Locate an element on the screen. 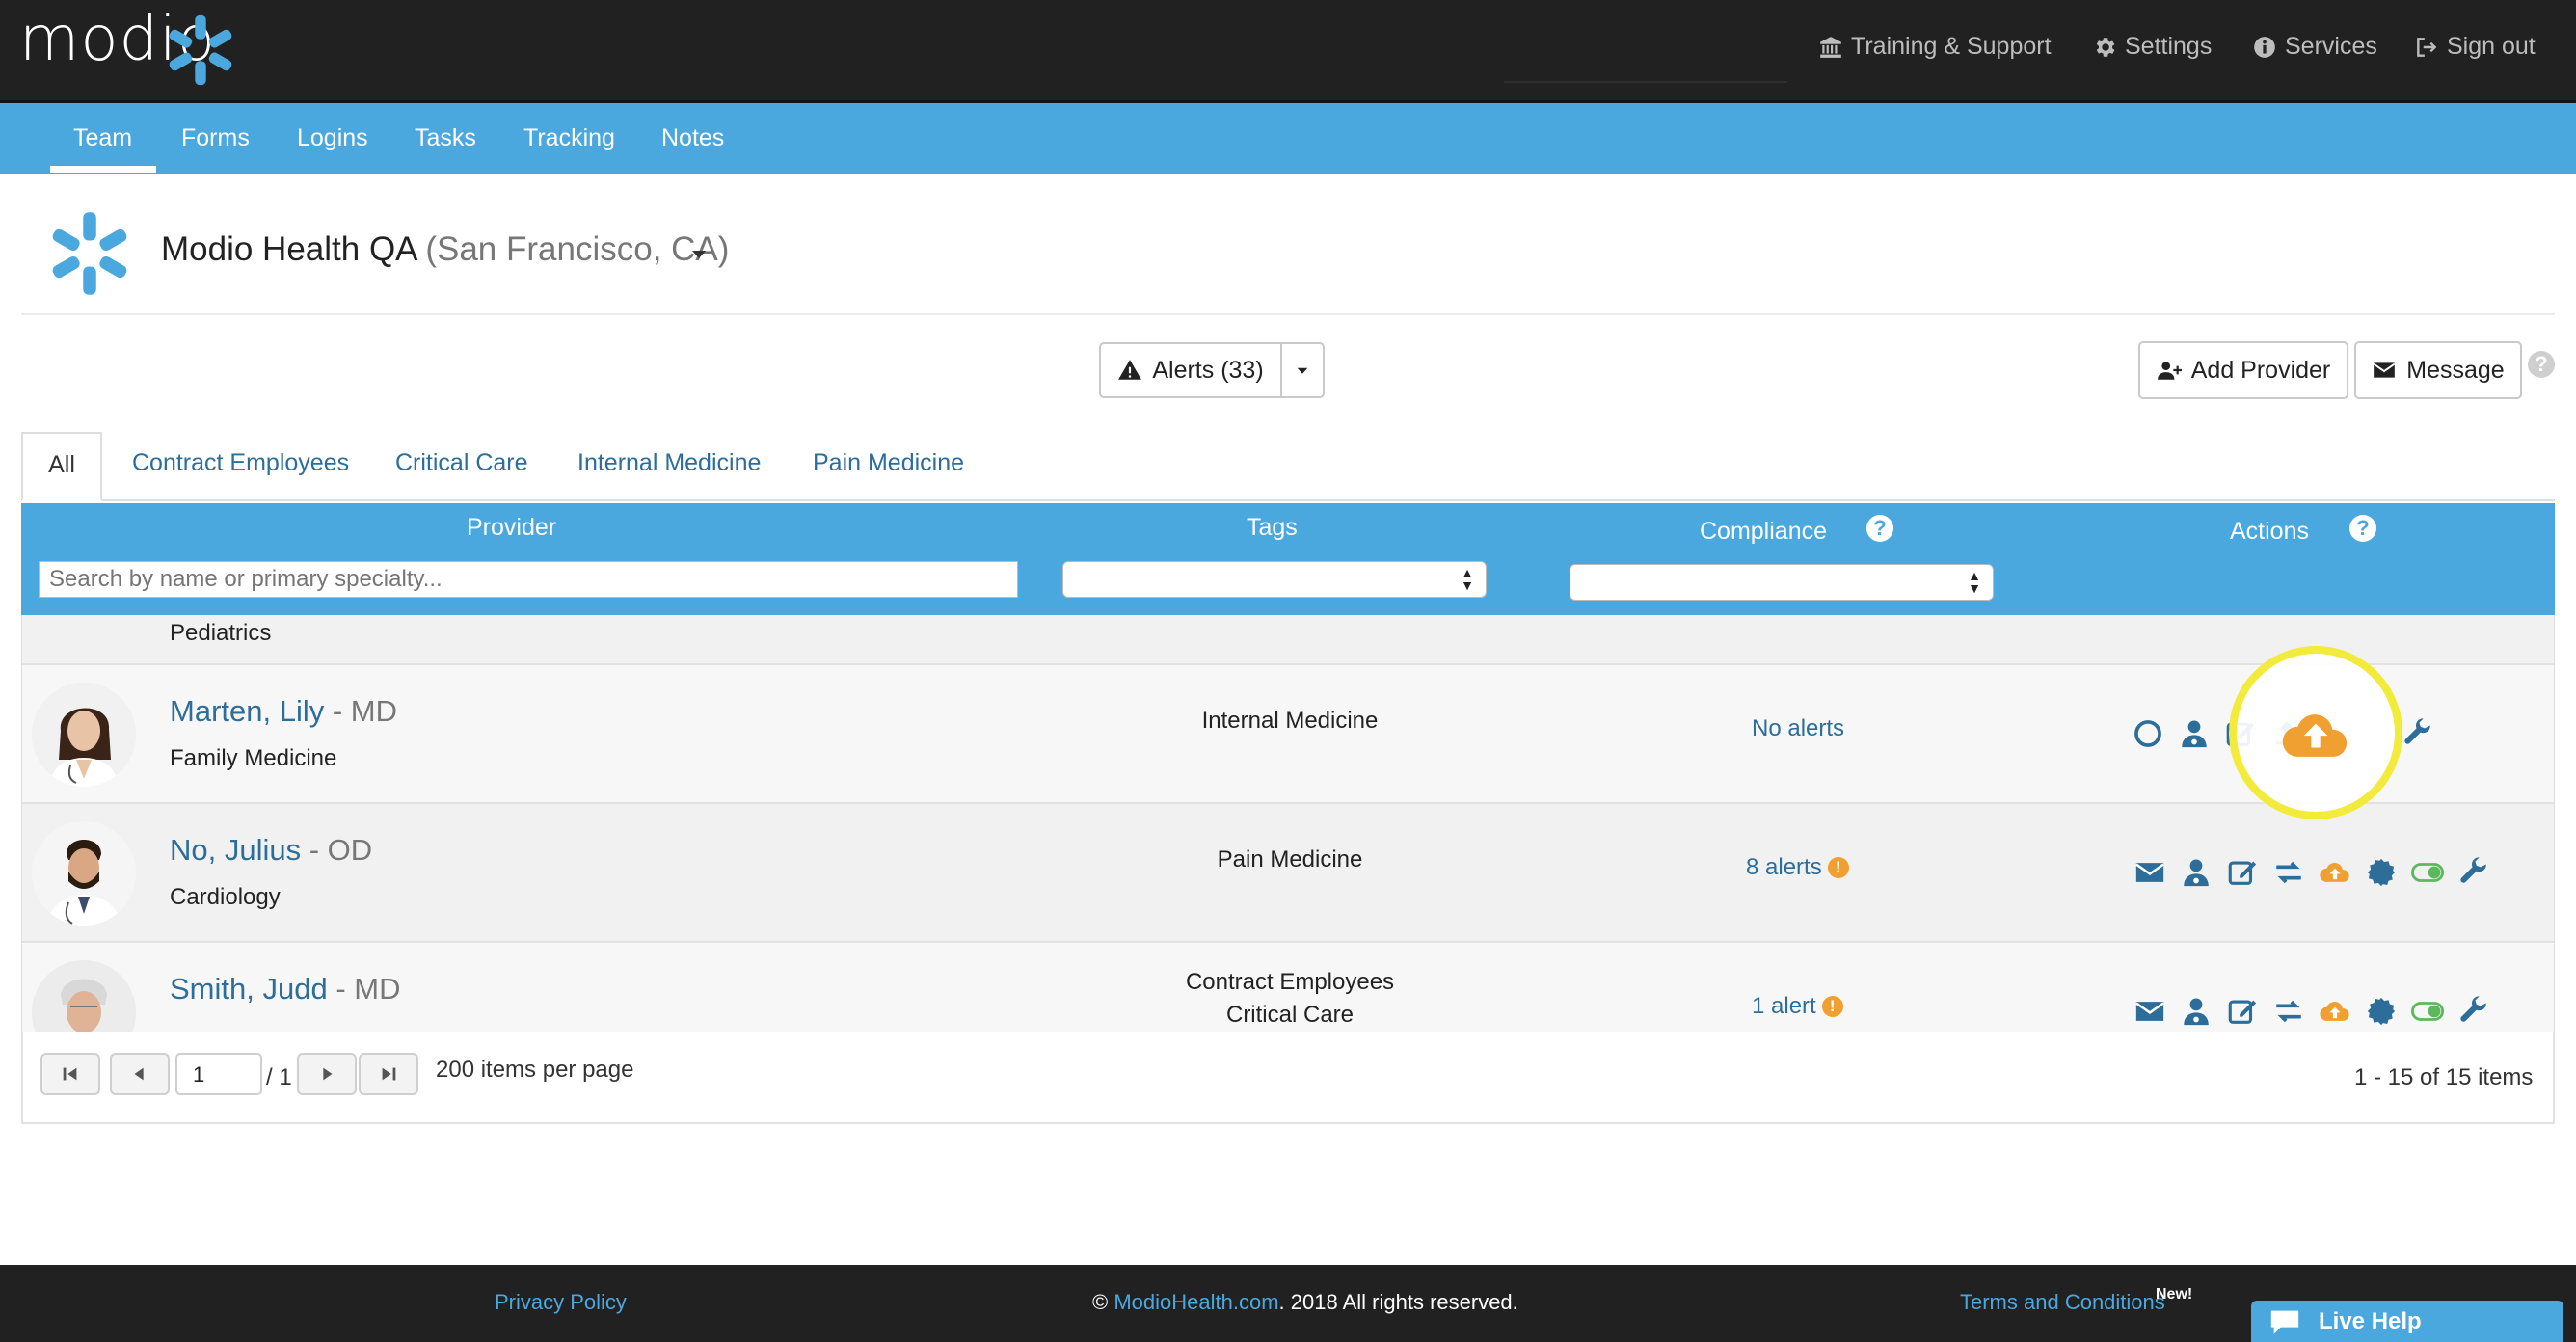  terms-link: Terms and Conditions is located at coordinates (2062, 1302).